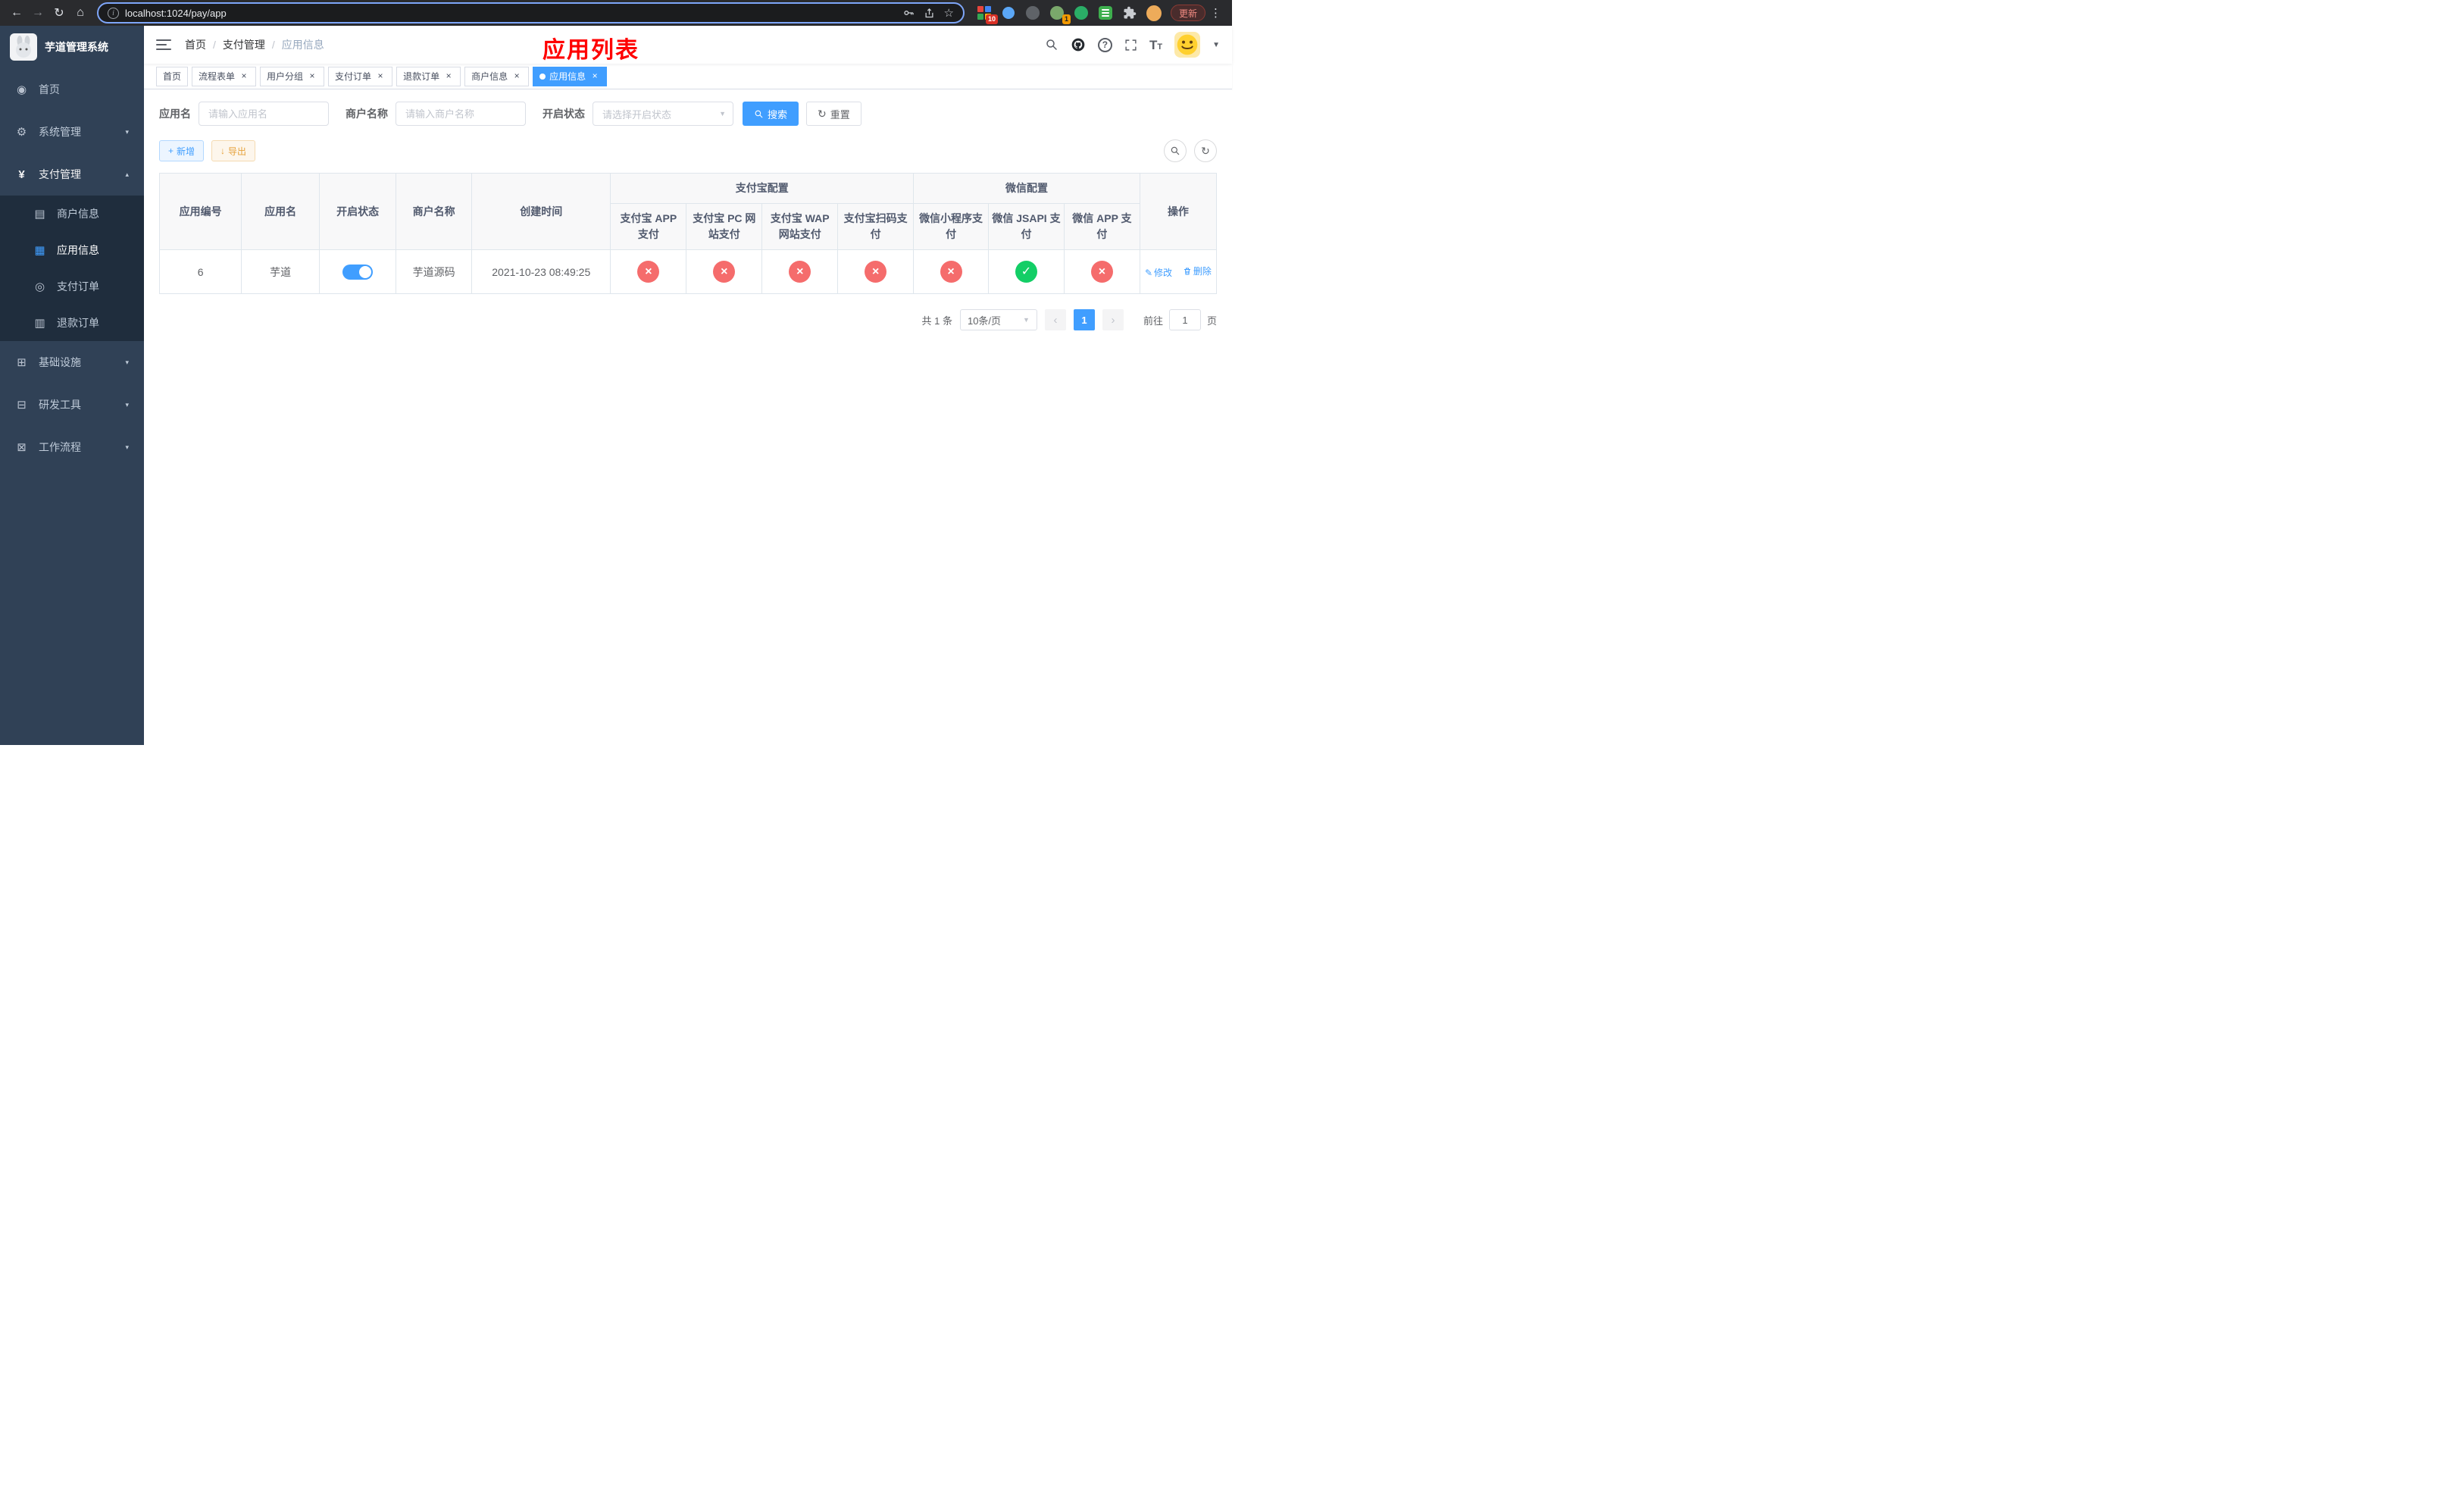  What do you see at coordinates (1187, 45) in the screenshot?
I see `user-avatar` at bounding box center [1187, 45].